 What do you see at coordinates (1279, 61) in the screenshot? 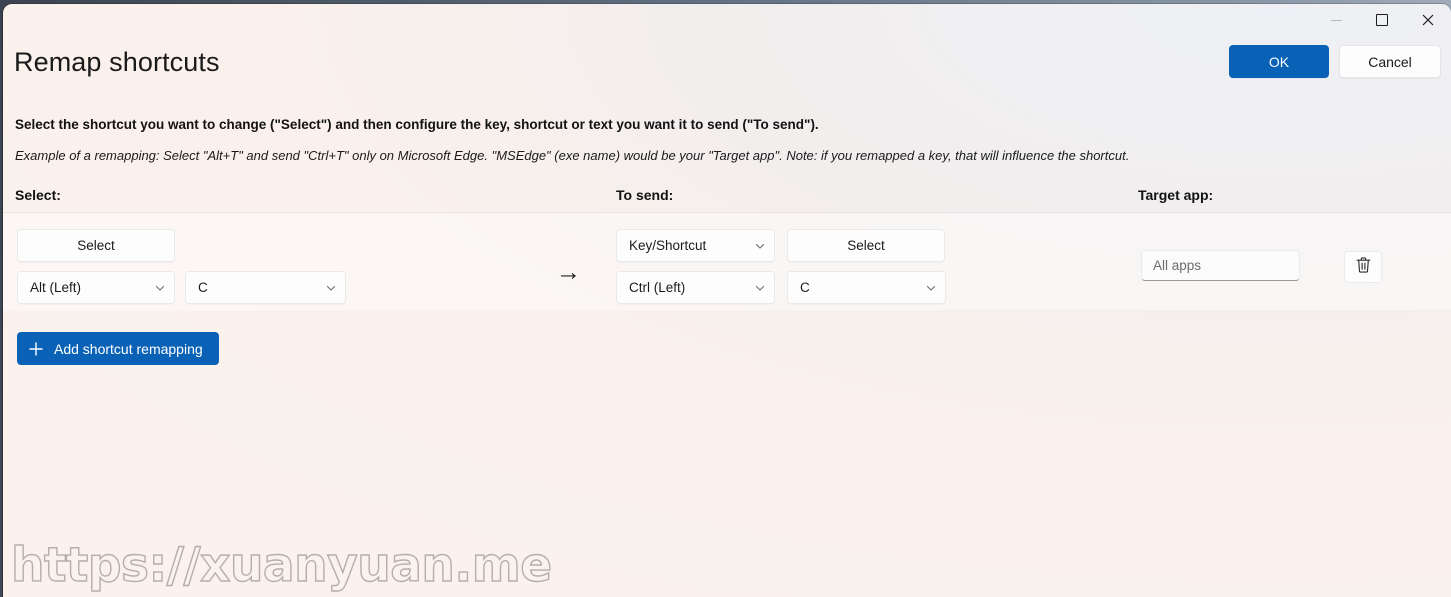
I see `ok-button: OK` at bounding box center [1279, 61].